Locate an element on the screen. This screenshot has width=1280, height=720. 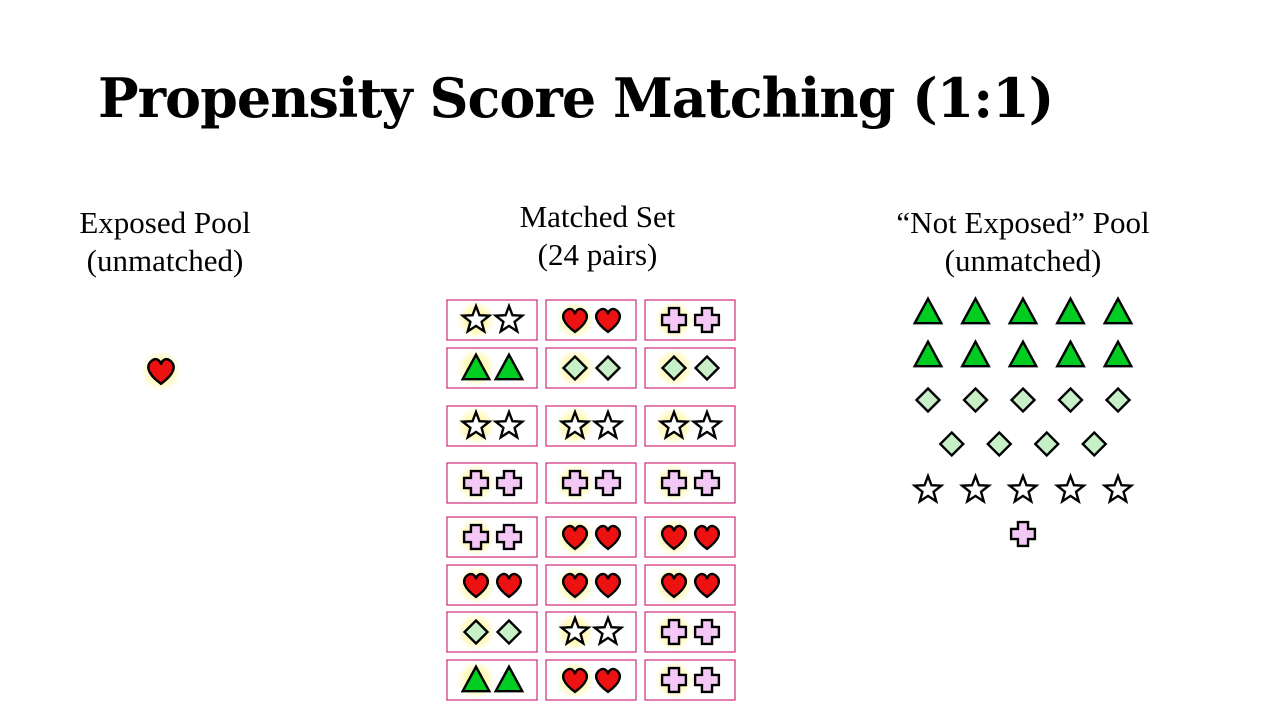
exposed-heart-icon is located at coordinates (161, 371).